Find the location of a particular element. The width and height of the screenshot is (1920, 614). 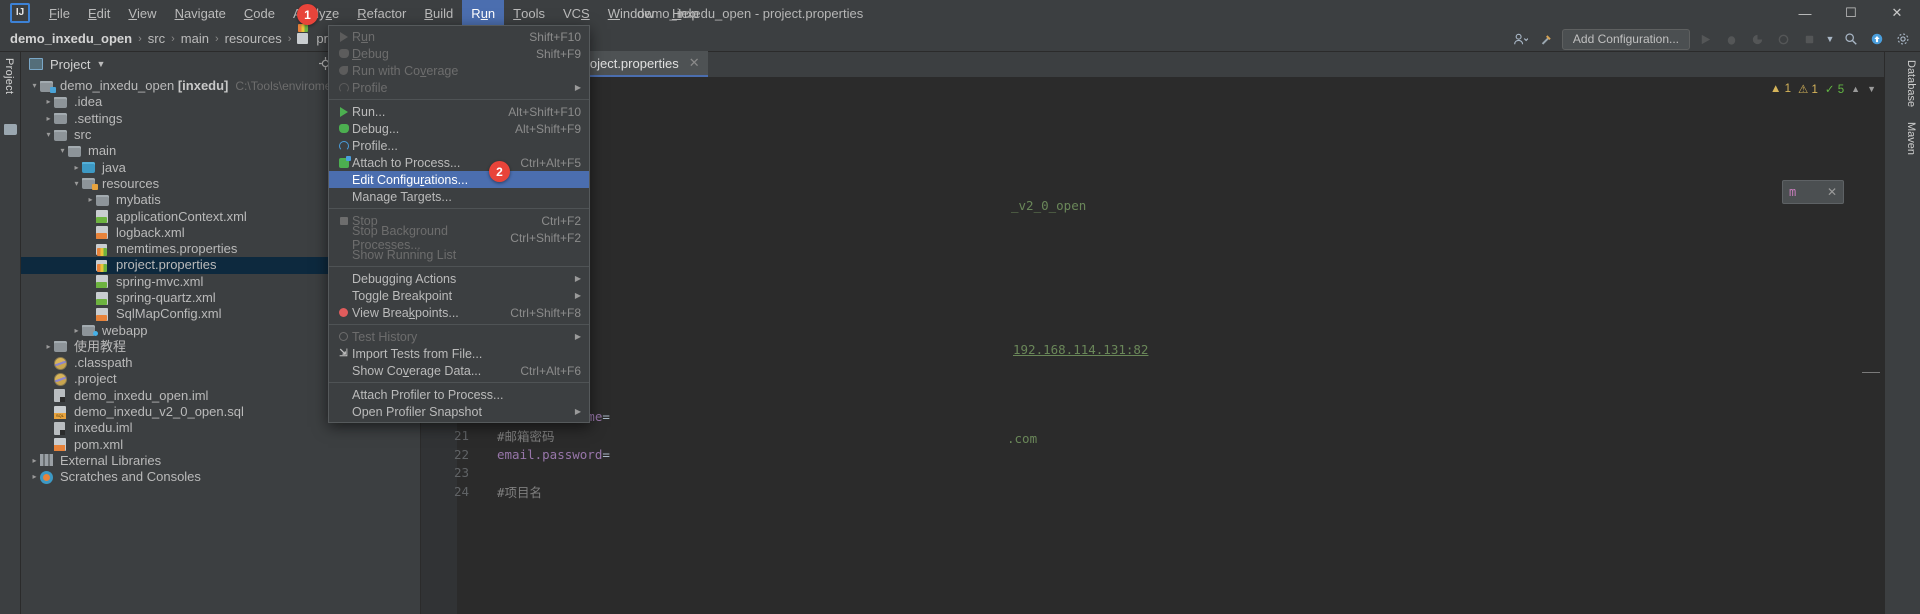

project-tool-label: Project is located at coordinates (9, 76).